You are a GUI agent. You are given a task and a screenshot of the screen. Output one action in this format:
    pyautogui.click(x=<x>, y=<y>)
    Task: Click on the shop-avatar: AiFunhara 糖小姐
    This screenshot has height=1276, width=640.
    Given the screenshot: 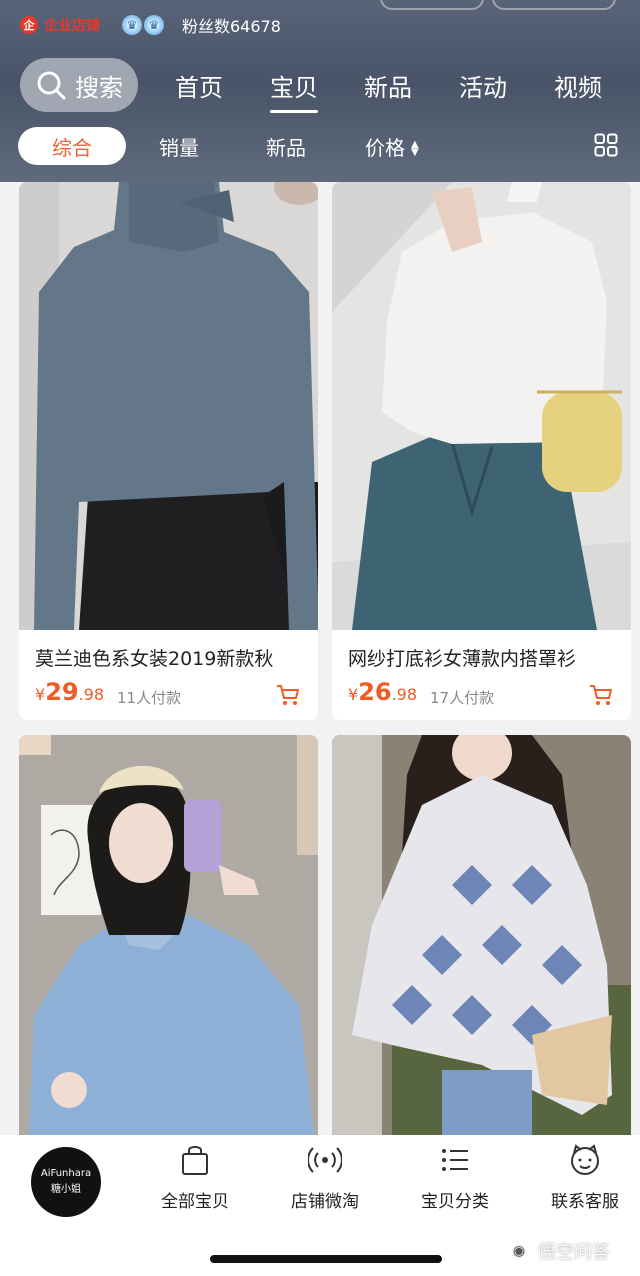 What is the action you would take?
    pyautogui.click(x=66, y=1182)
    